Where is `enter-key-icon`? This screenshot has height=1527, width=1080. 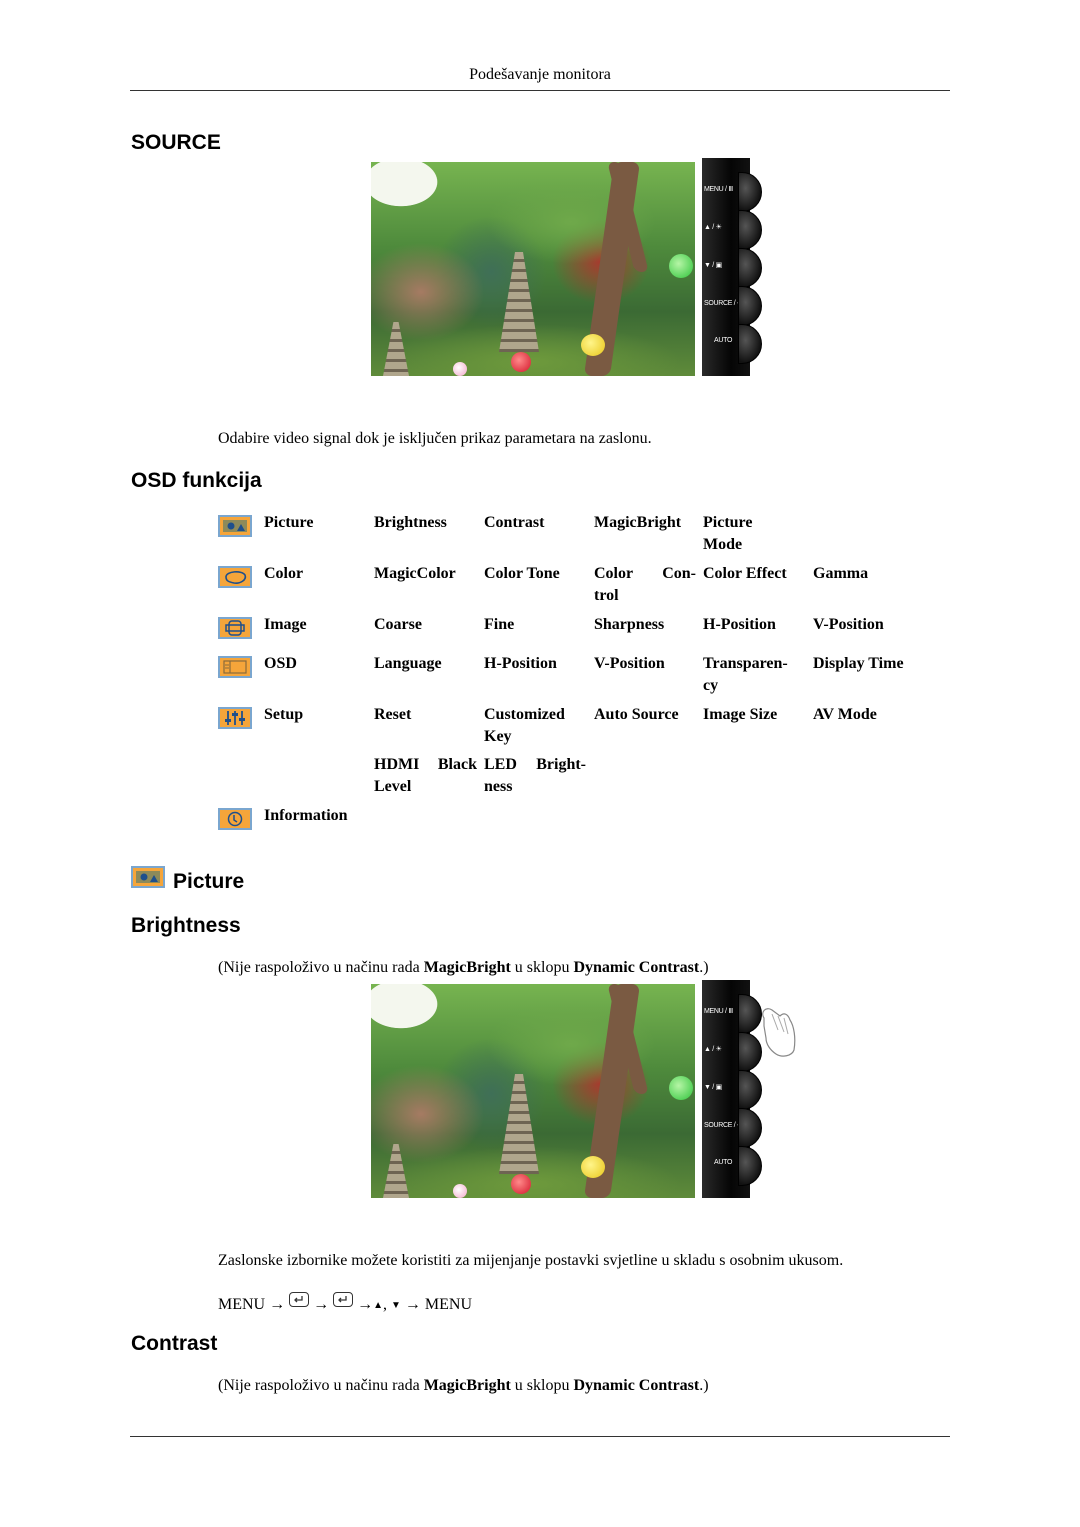
enter-key-icon is located at coordinates (299, 1299).